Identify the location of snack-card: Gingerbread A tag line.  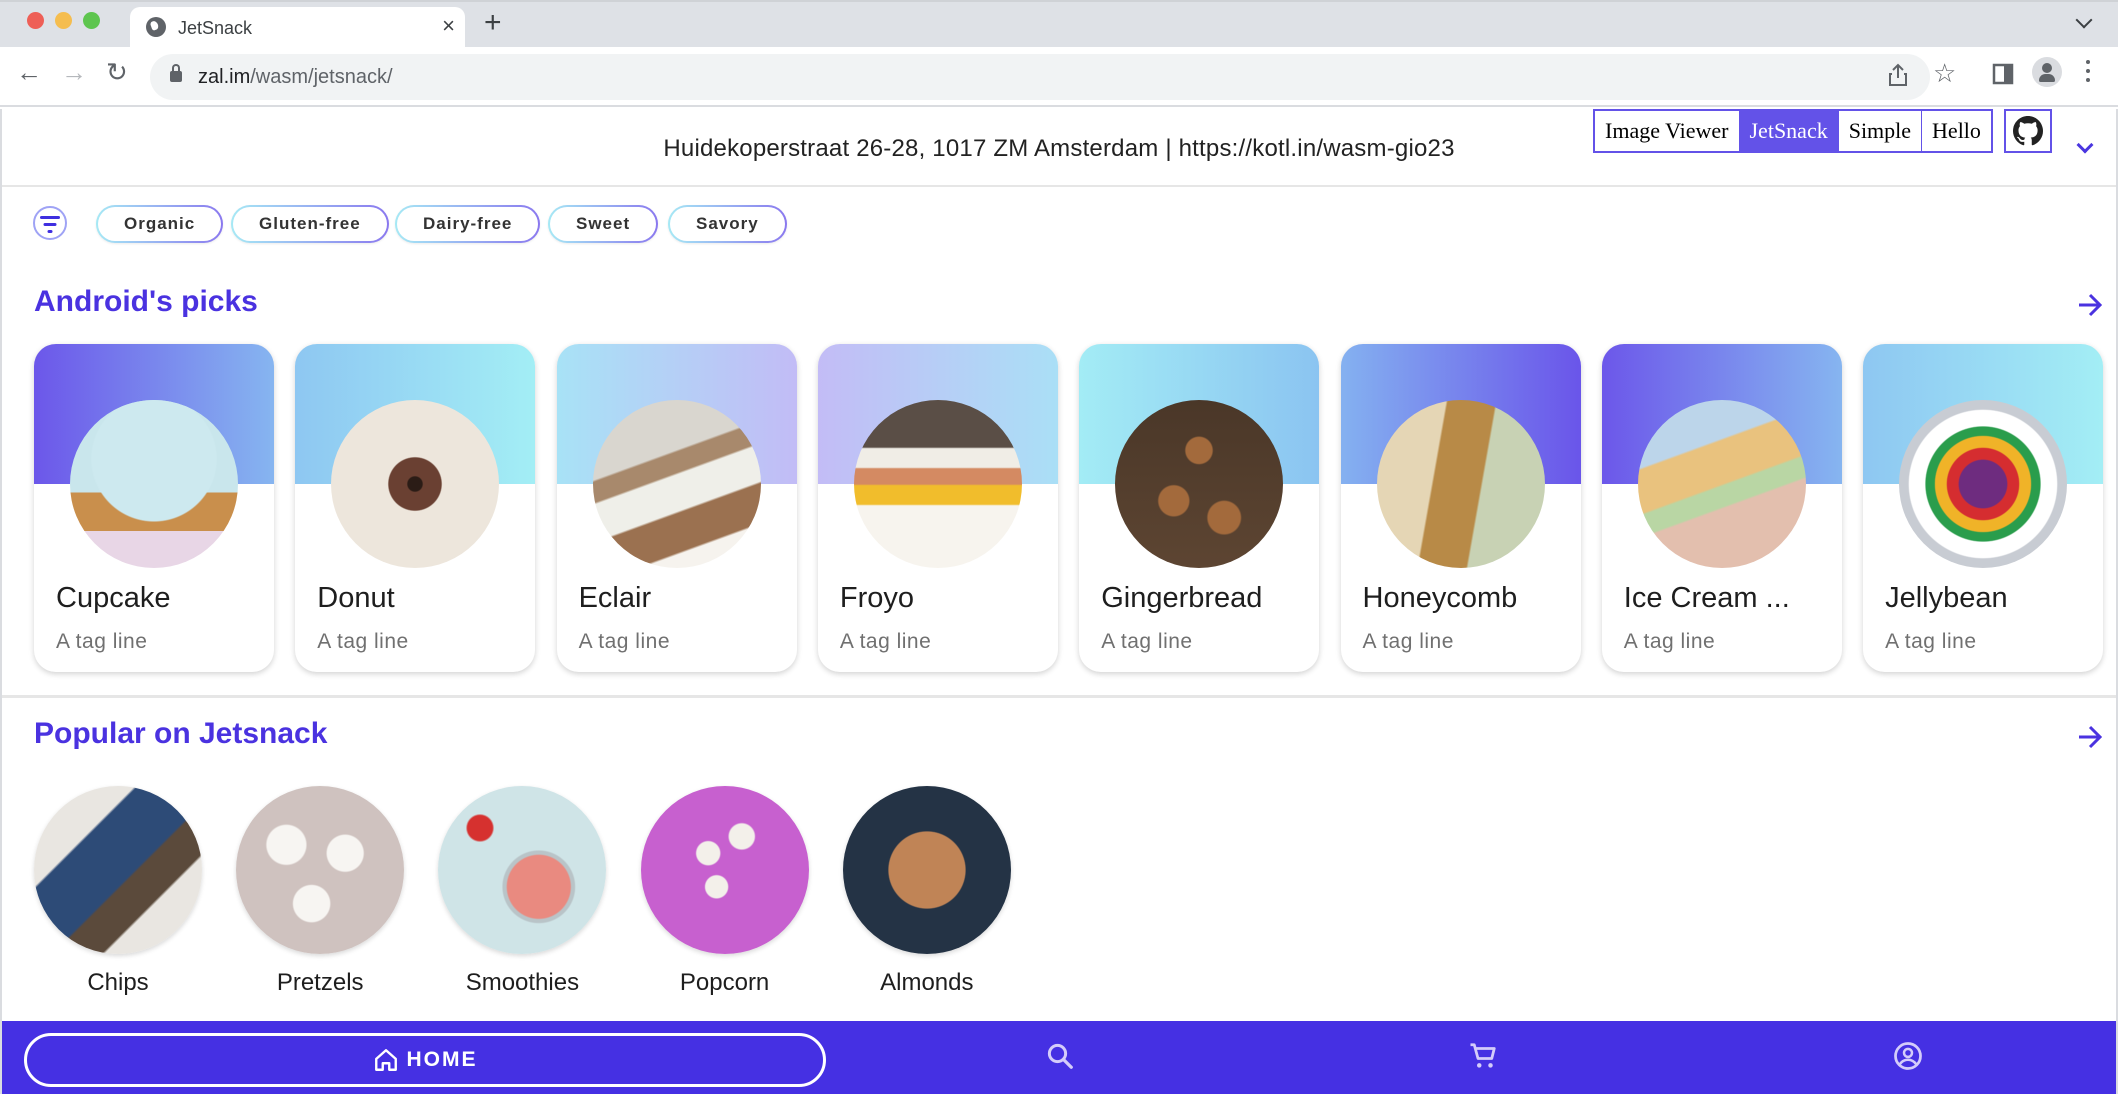
(1199, 508).